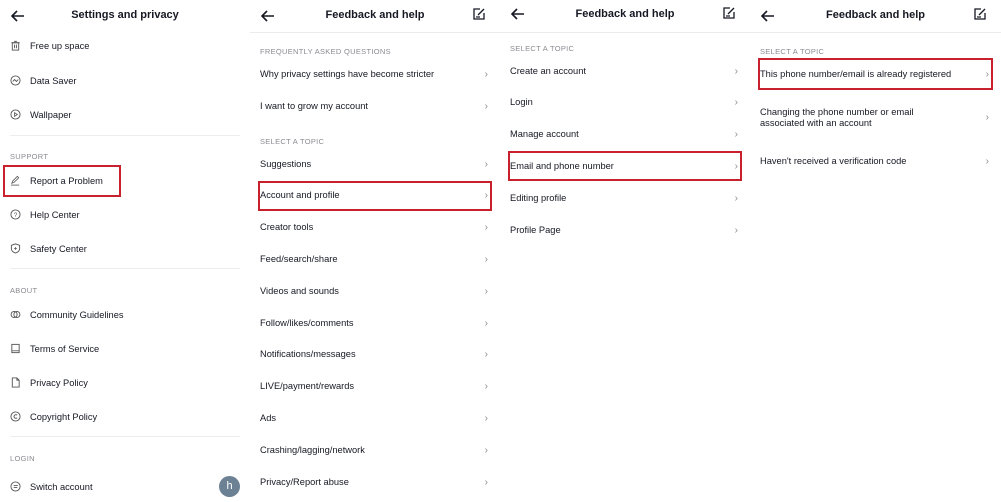 This screenshot has width=1001, height=502. What do you see at coordinates (375, 164) in the screenshot?
I see `topic-item: Suggestions ›` at bounding box center [375, 164].